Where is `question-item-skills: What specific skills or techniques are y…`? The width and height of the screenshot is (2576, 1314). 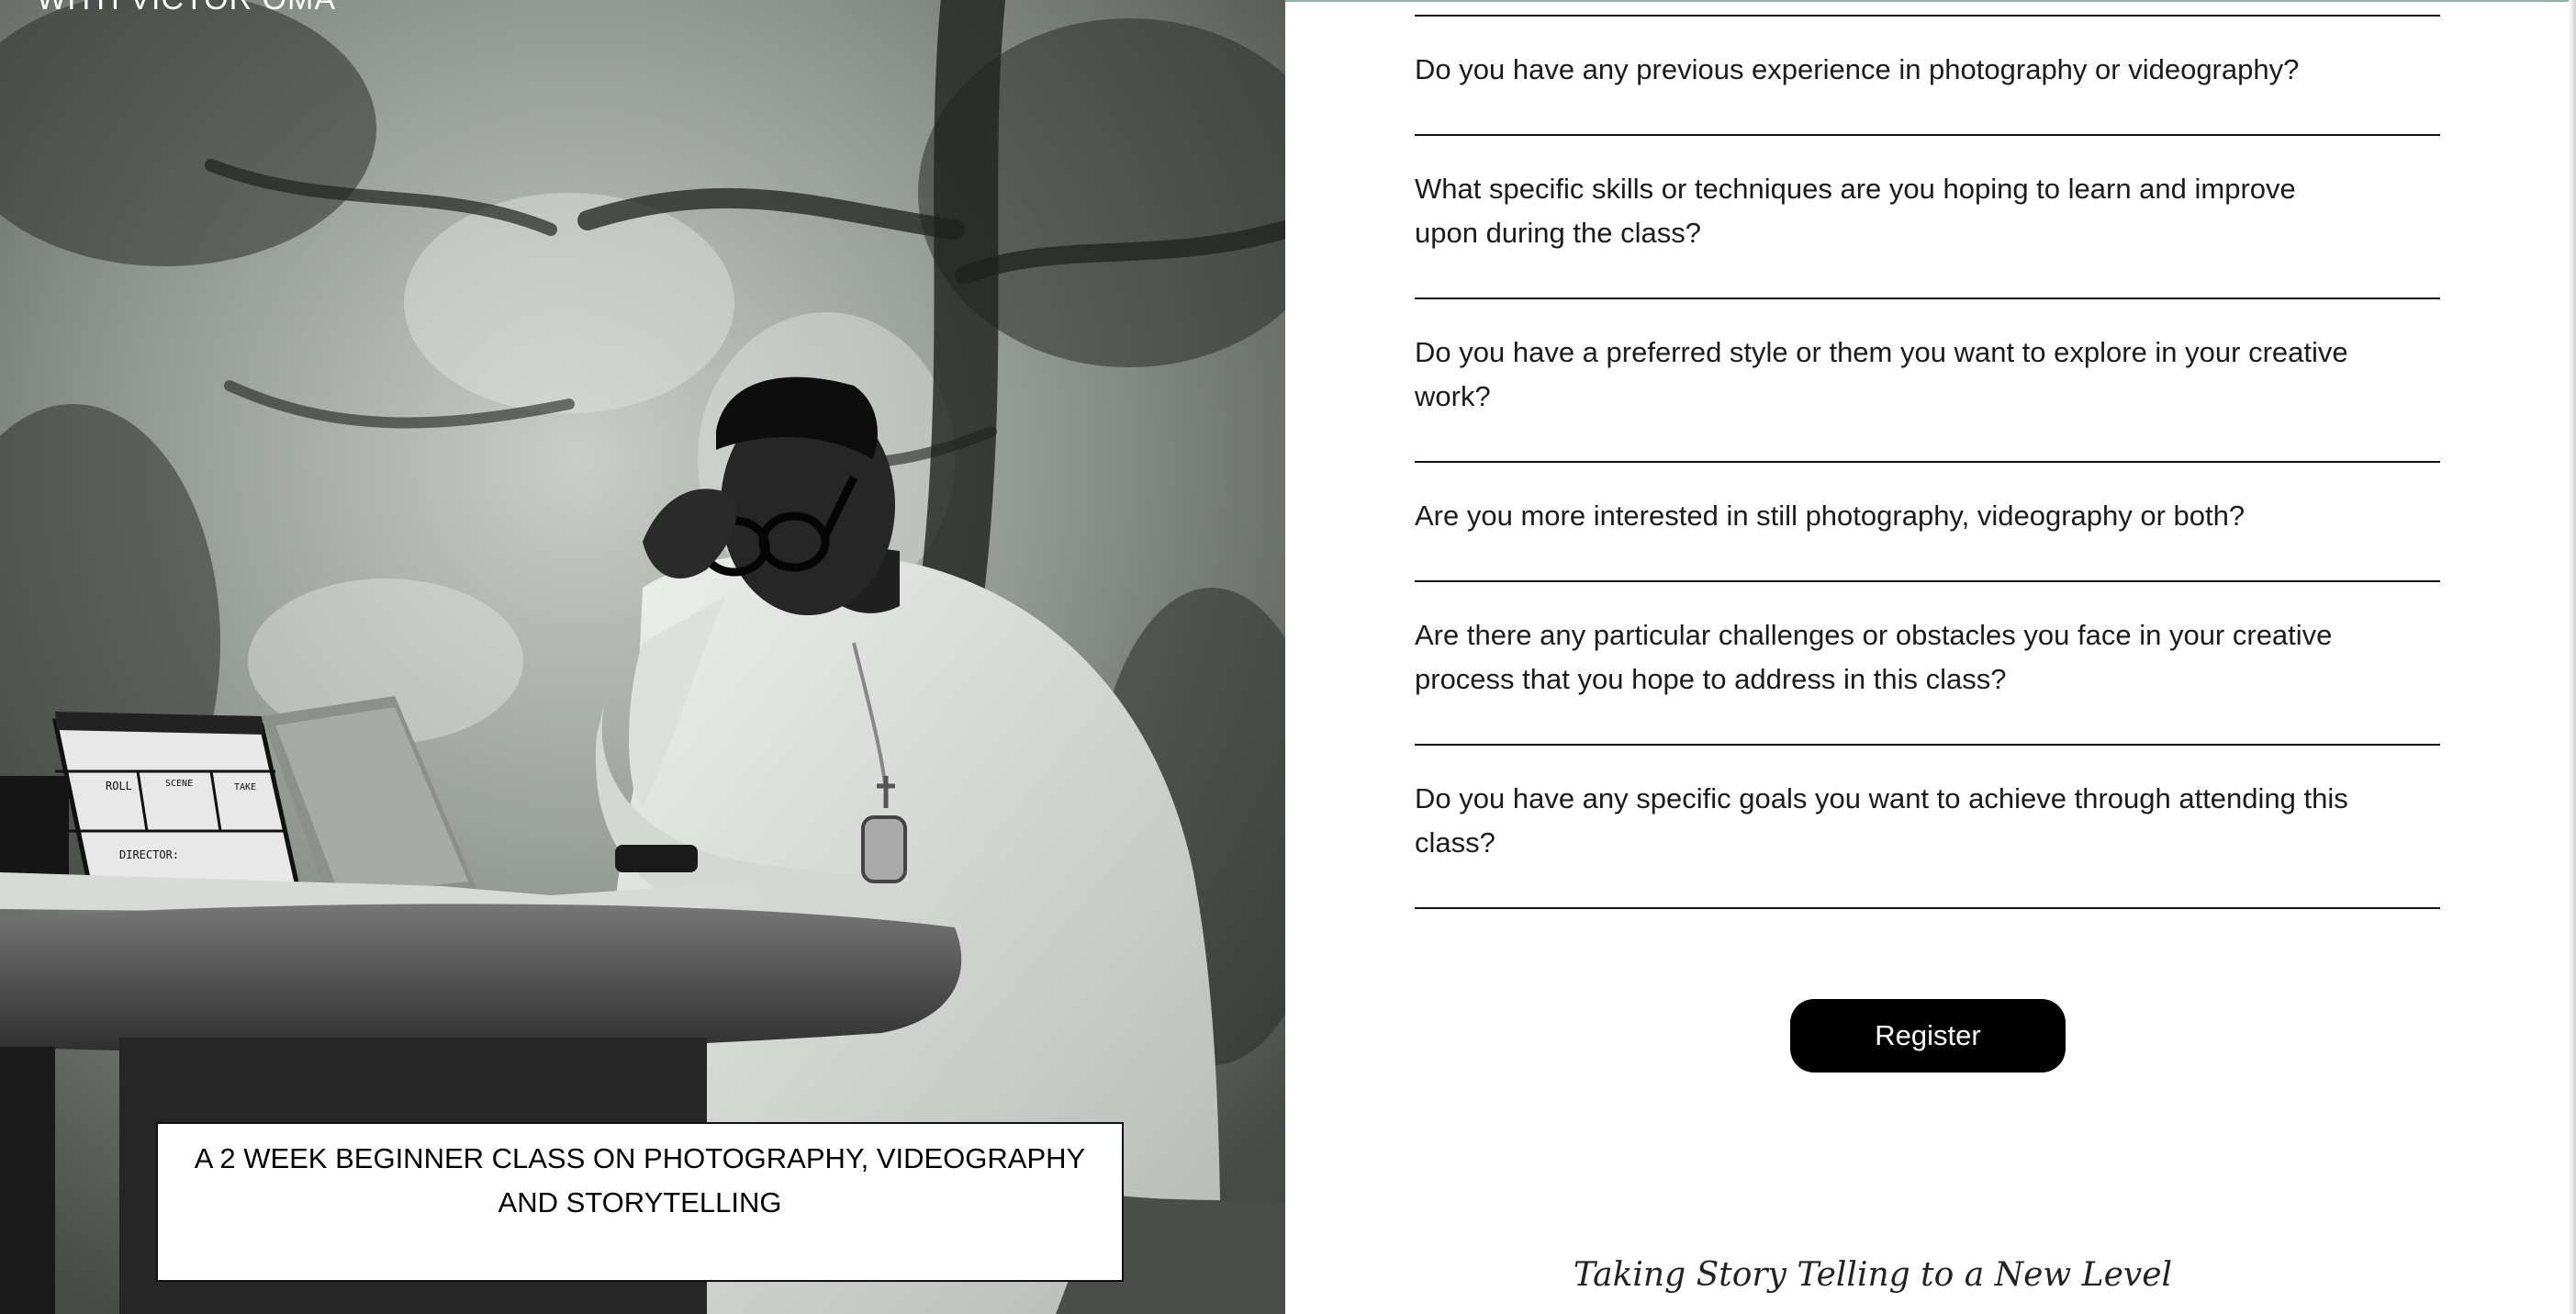
question-item-skills: What specific skills or techniques are y… is located at coordinates (1927, 216).